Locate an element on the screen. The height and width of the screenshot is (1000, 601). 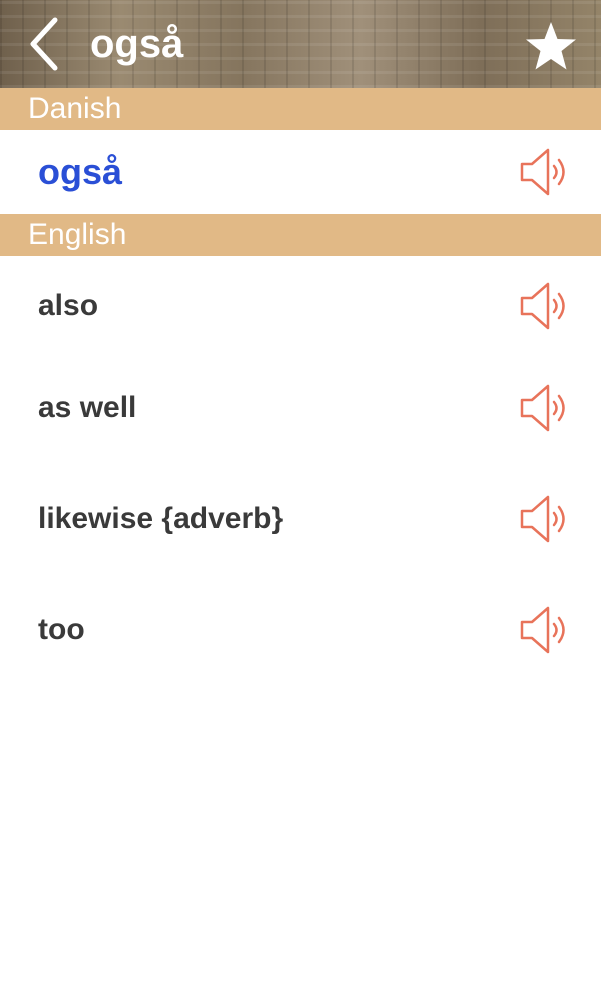
star-icon is located at coordinates (551, 46).